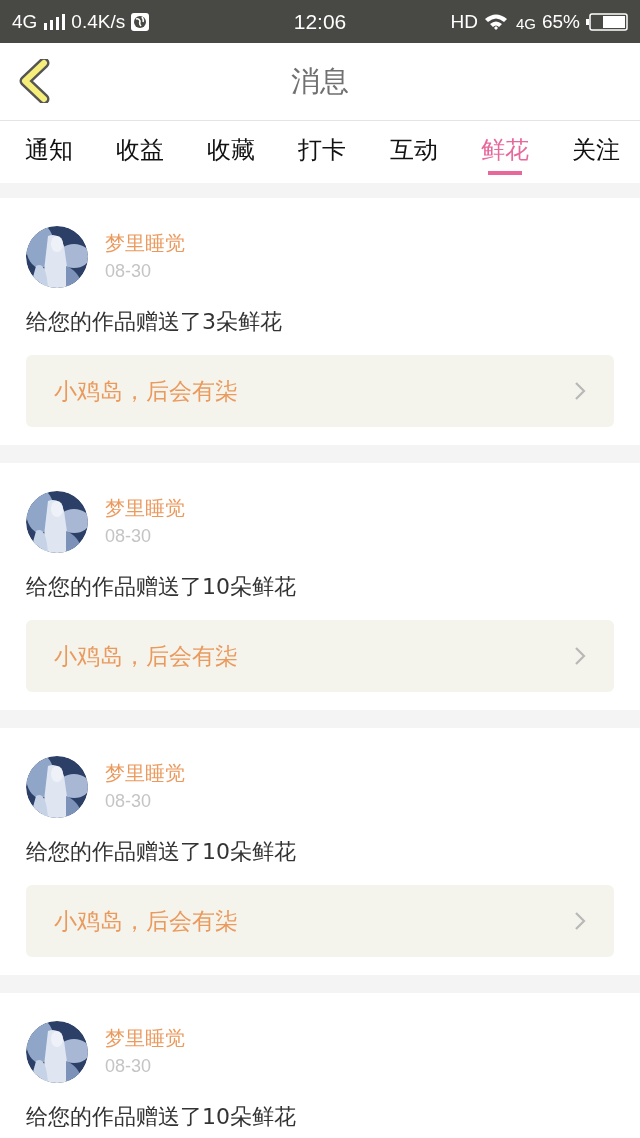 The width and height of the screenshot is (640, 1138). I want to click on tab: 通知, so click(49, 150).